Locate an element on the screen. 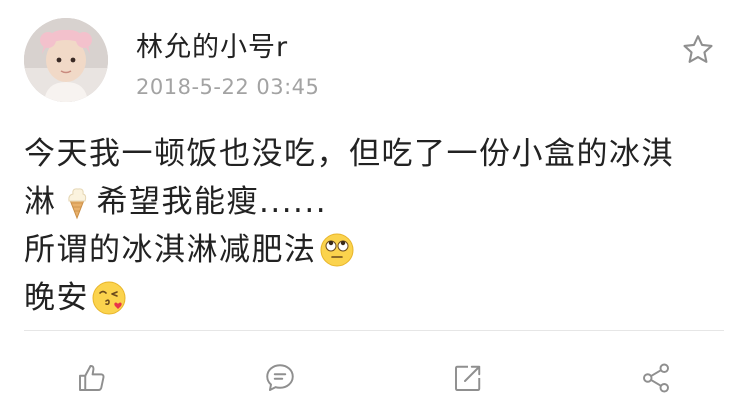  repost-icon is located at coordinates (468, 378).